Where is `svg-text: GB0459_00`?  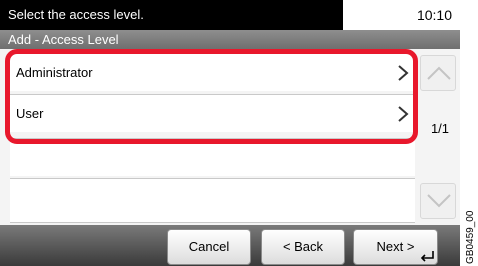
svg-text: GB0459_00 is located at coordinates (470, 237).